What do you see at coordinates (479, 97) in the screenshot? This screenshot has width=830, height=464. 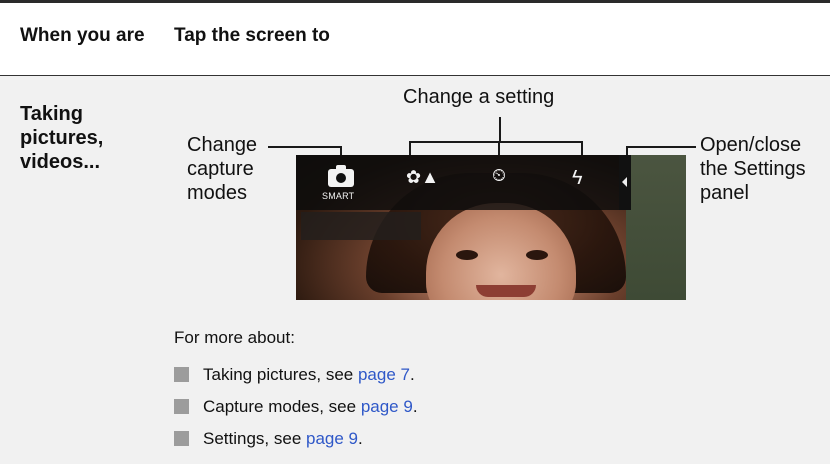 I see `callout-change-setting: Change a setting` at bounding box center [479, 97].